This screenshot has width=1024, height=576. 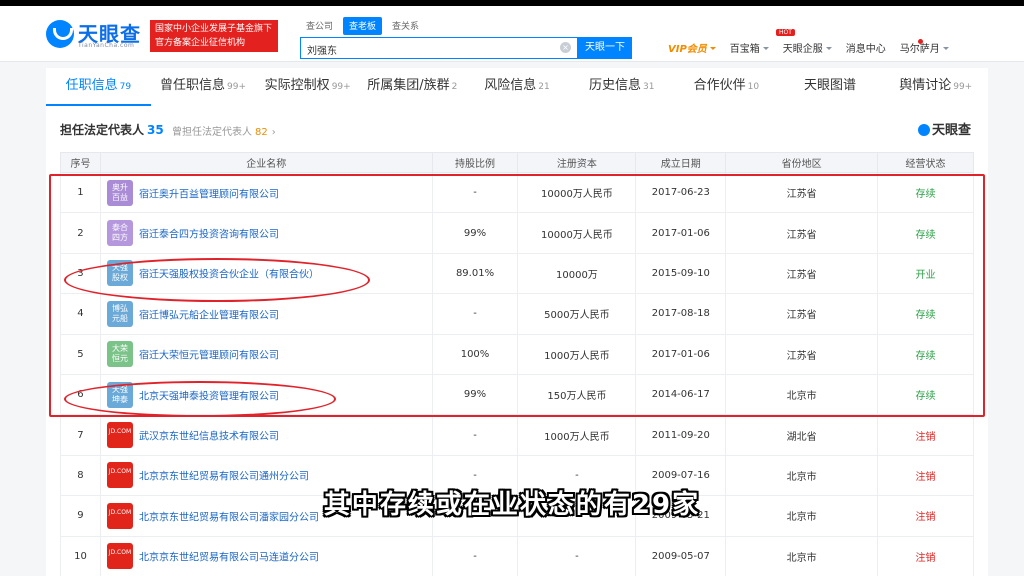 What do you see at coordinates (217, 280) in the screenshot?
I see `highlight-ellipse-row3` at bounding box center [217, 280].